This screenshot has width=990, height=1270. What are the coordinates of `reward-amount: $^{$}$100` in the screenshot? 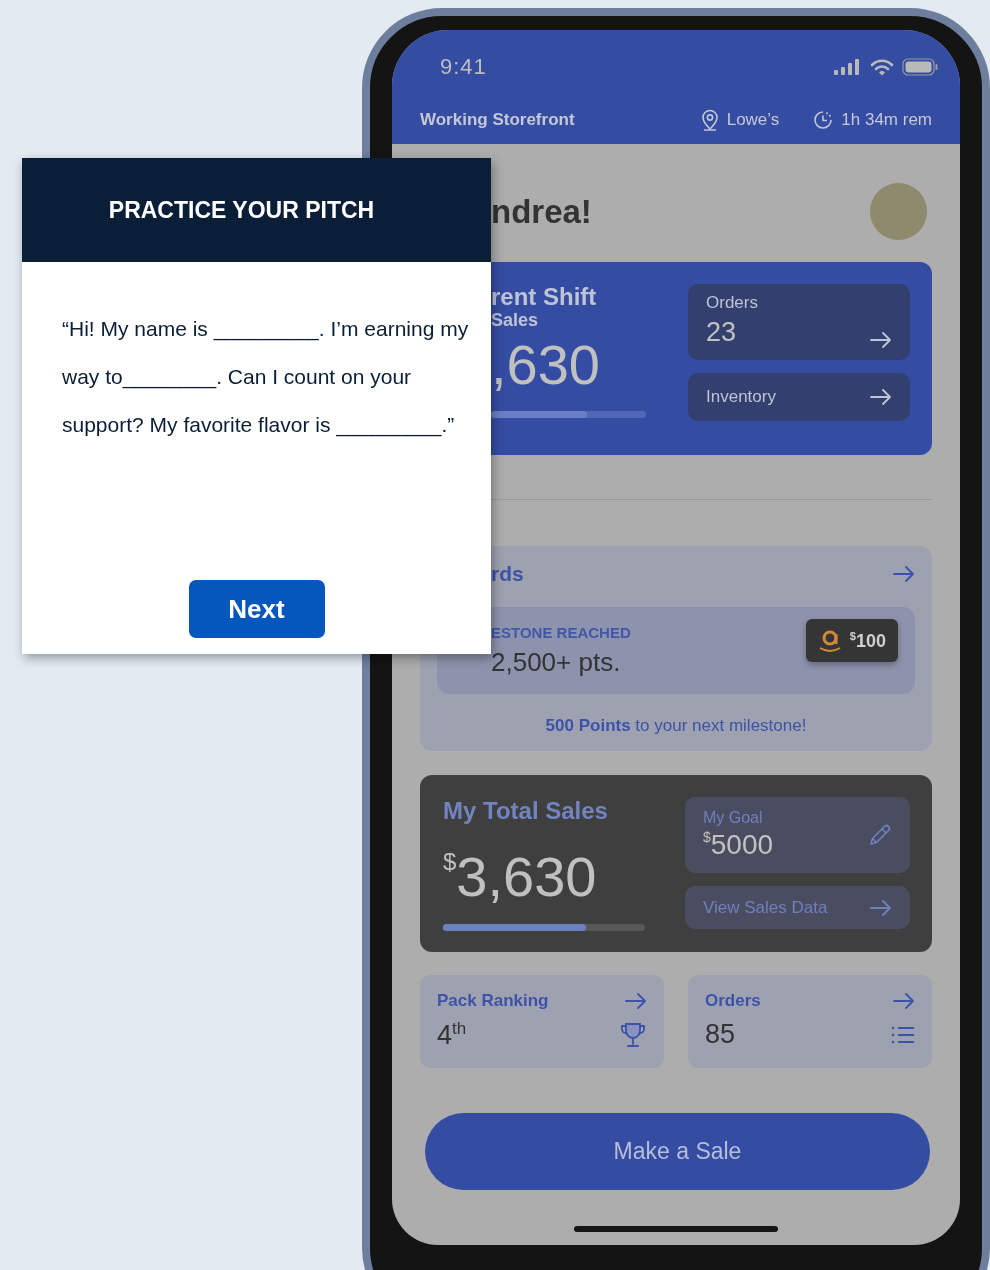 It's located at (867, 640).